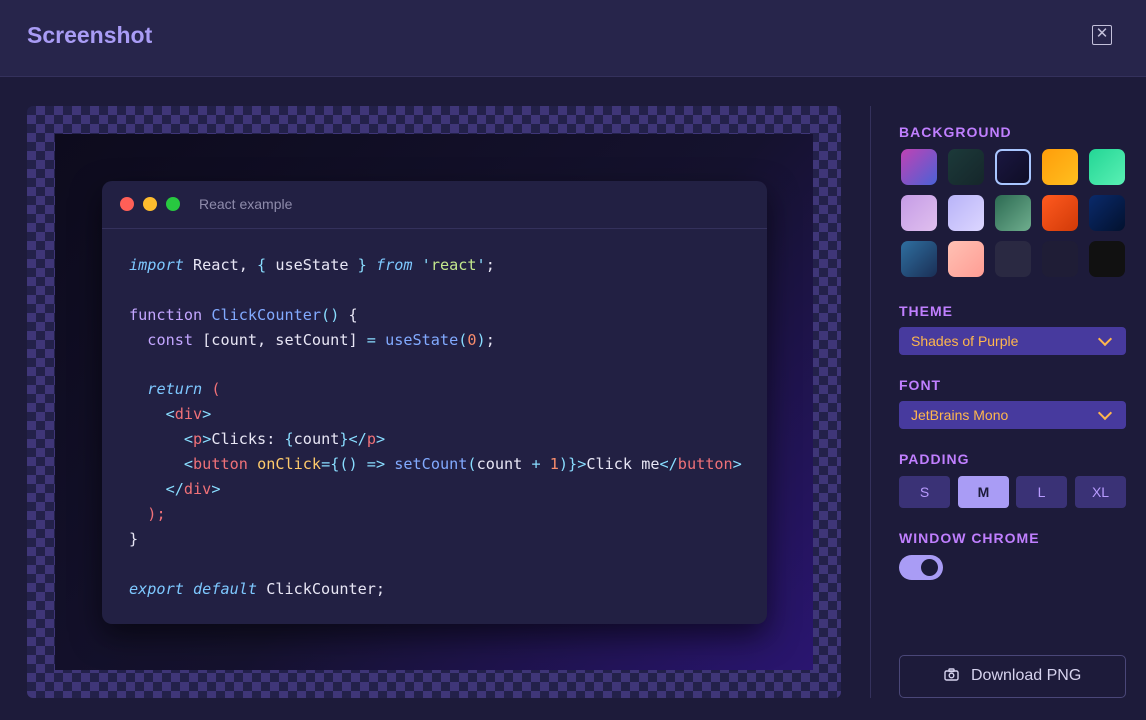  I want to click on code-token: 1, so click(554, 464).